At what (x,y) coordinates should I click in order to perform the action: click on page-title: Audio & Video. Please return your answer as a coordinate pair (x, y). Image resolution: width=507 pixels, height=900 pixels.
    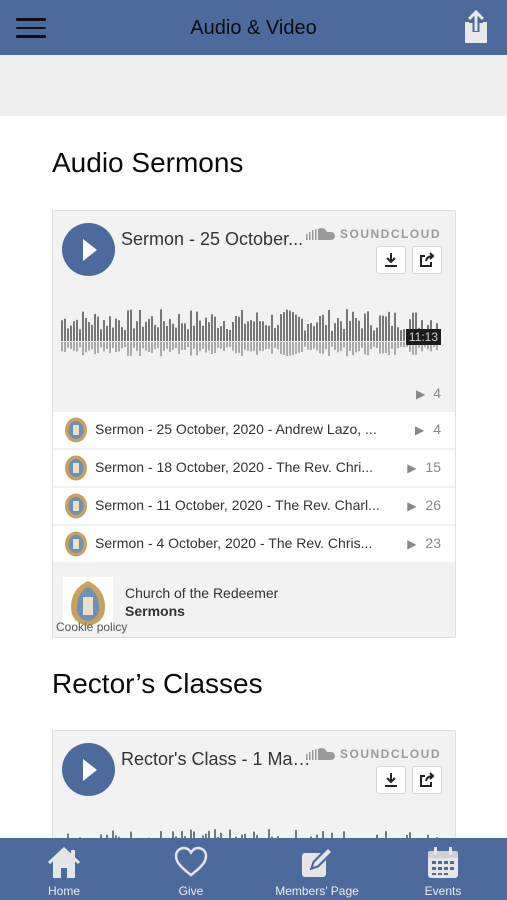
    Looking at the image, I should click on (253, 28).